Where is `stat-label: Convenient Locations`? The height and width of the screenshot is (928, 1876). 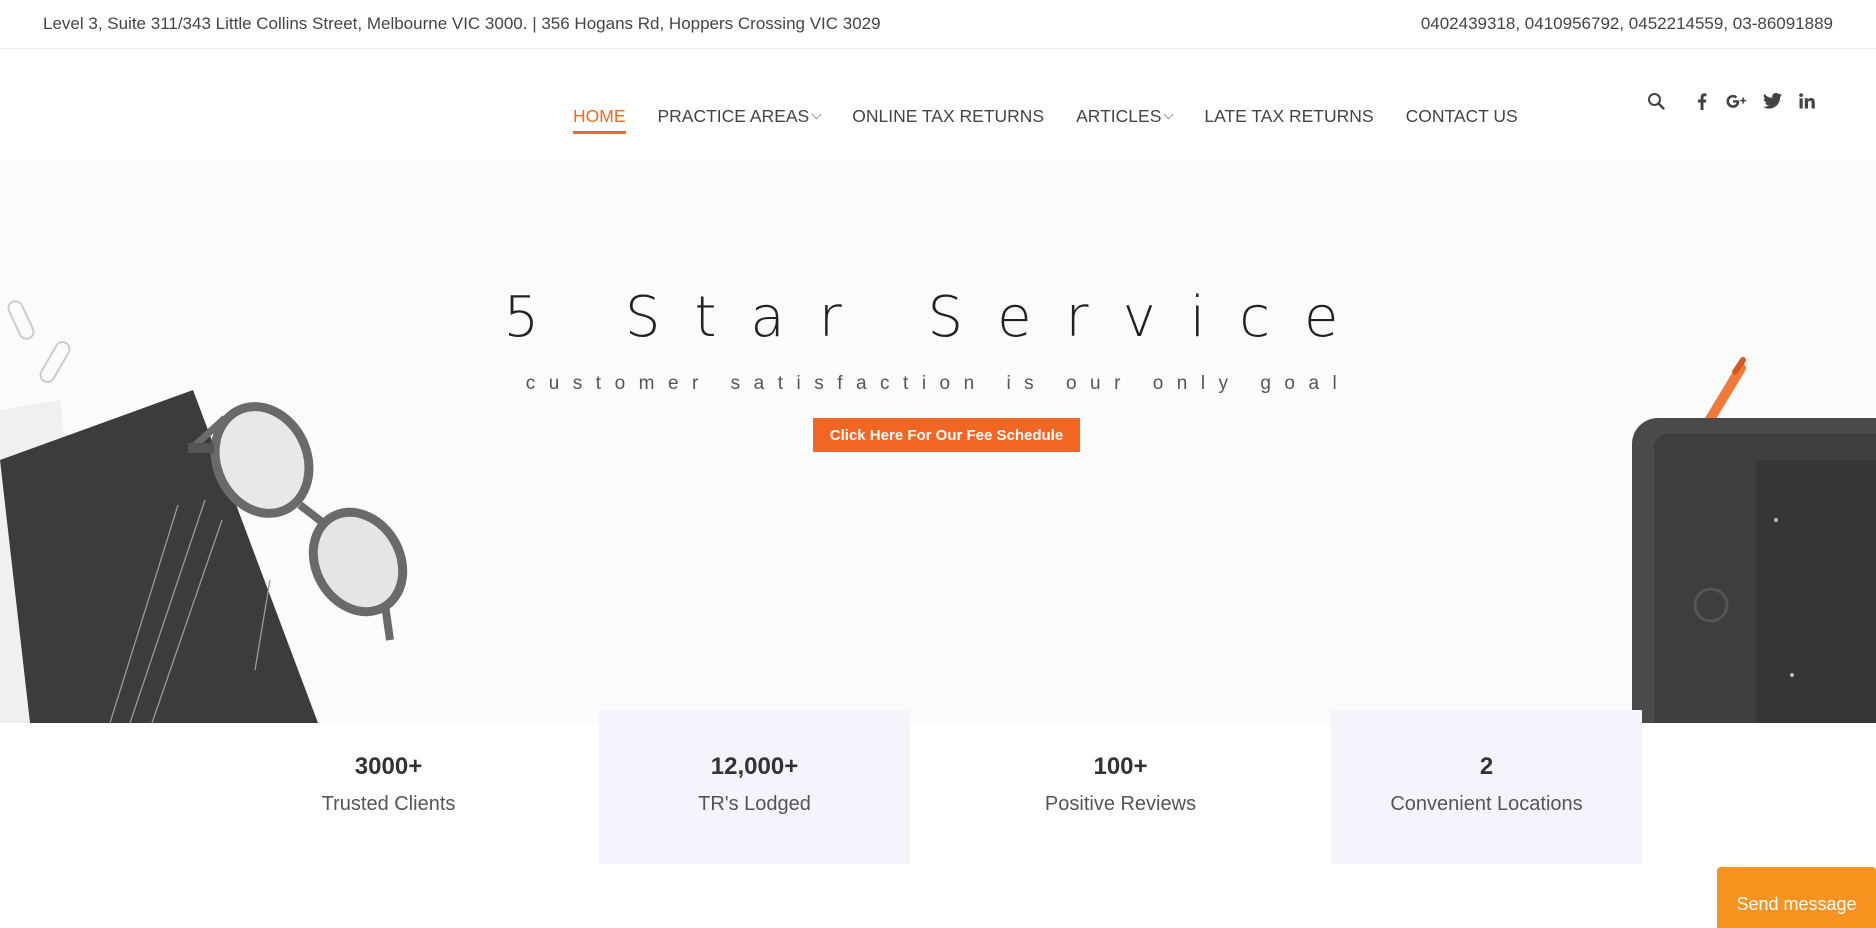
stat-label: Convenient Locations is located at coordinates (1486, 803).